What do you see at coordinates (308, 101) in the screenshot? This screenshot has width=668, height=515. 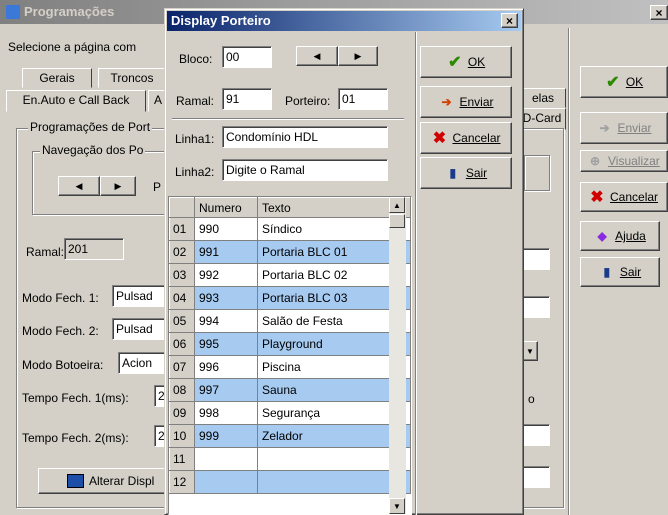 I see `porteiro-label: Porteiro:` at bounding box center [308, 101].